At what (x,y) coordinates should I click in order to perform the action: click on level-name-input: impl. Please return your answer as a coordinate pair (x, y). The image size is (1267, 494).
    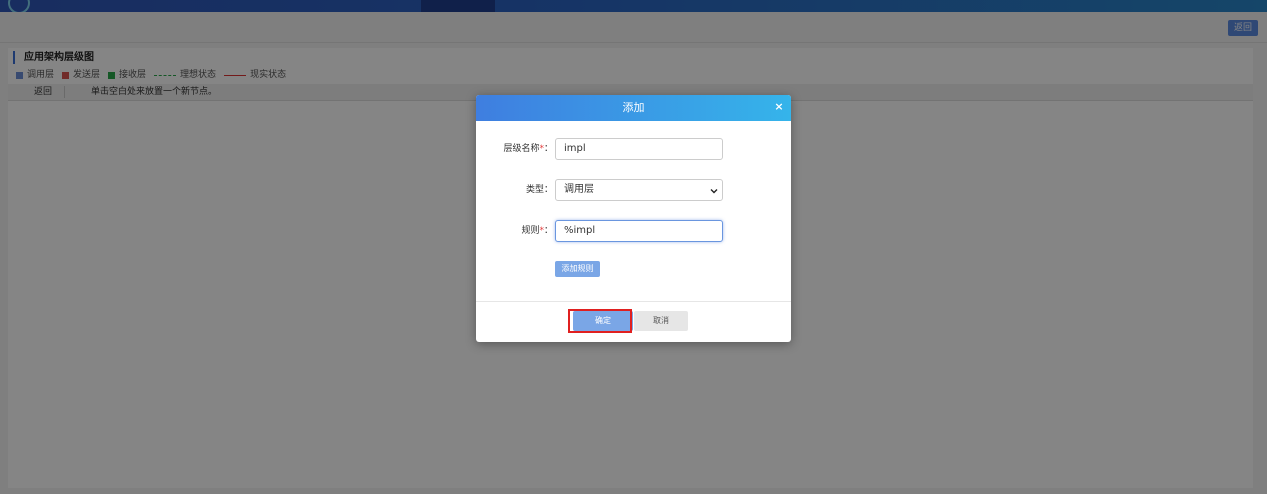
    Looking at the image, I should click on (639, 149).